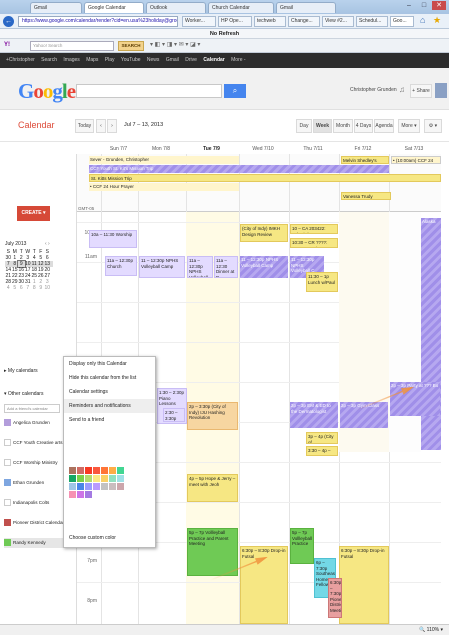 This screenshot has height=635, width=449. Describe the element at coordinates (211, 150) in the screenshot. I see `day-header-today: Tue 7/9` at that location.